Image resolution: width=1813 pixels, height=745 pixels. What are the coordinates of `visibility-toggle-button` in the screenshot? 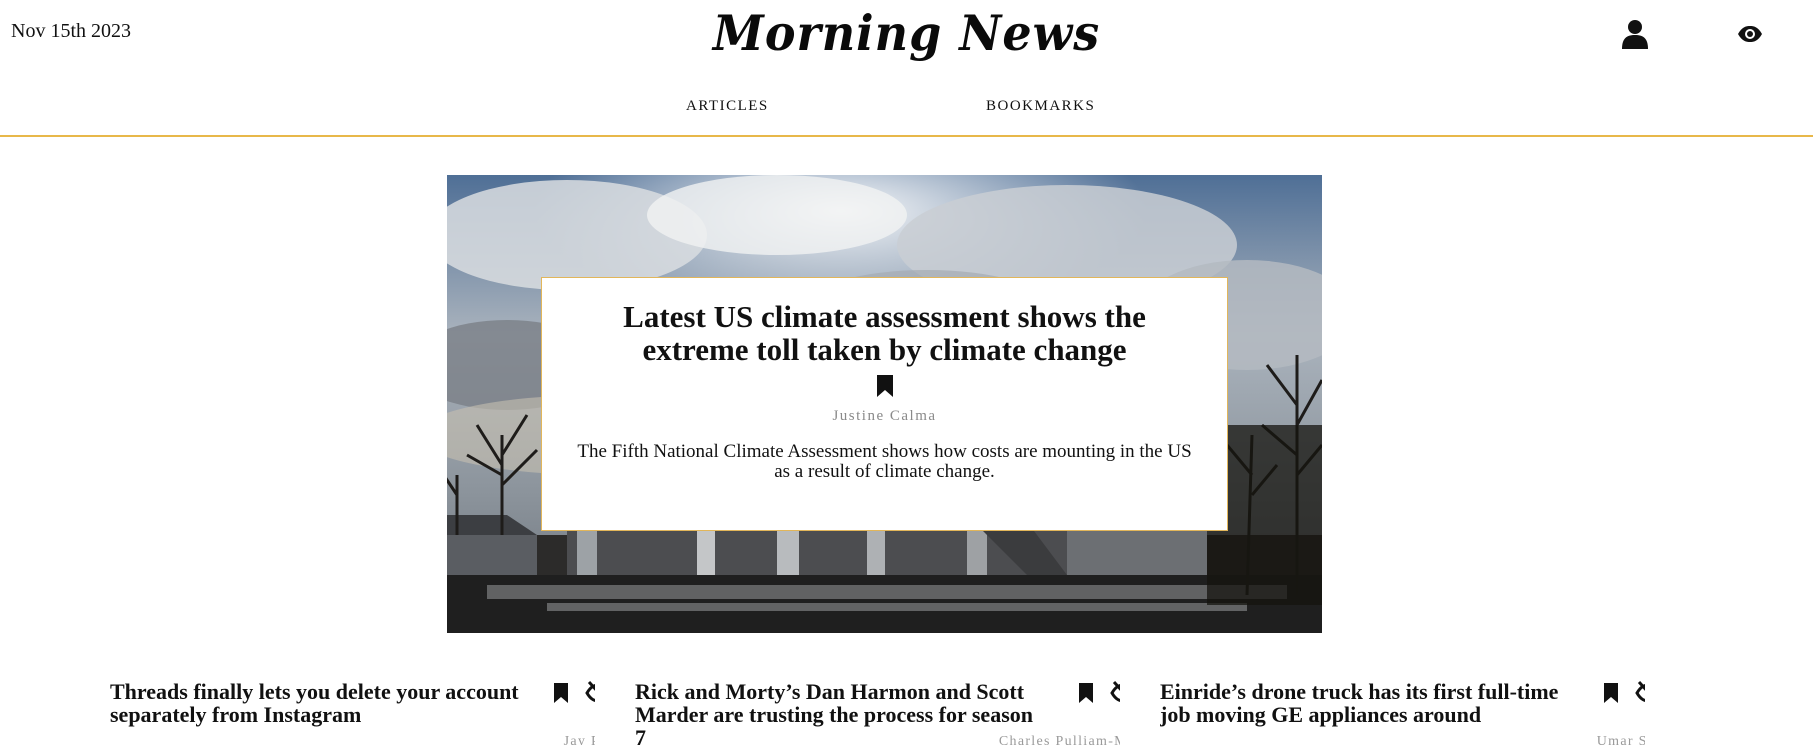 It's located at (1750, 34).